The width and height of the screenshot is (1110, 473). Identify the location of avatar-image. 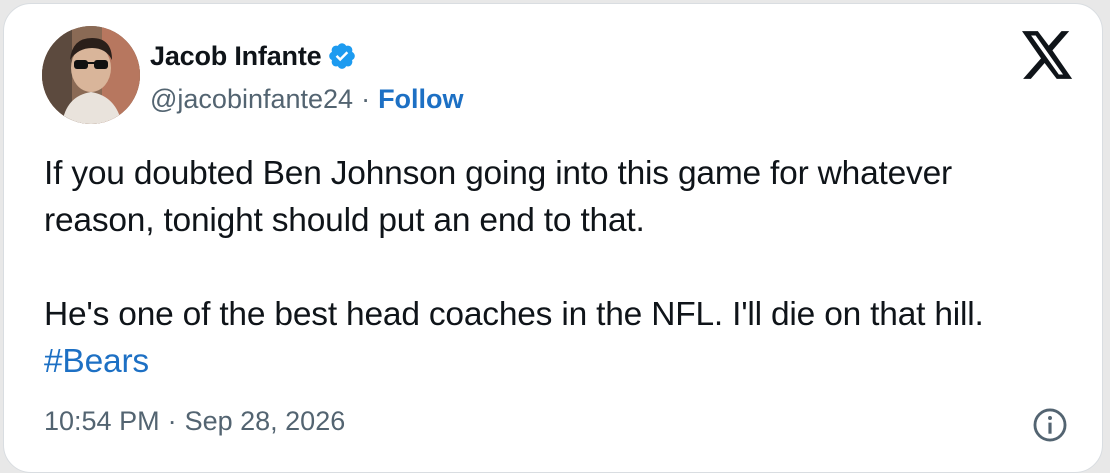
(91, 75).